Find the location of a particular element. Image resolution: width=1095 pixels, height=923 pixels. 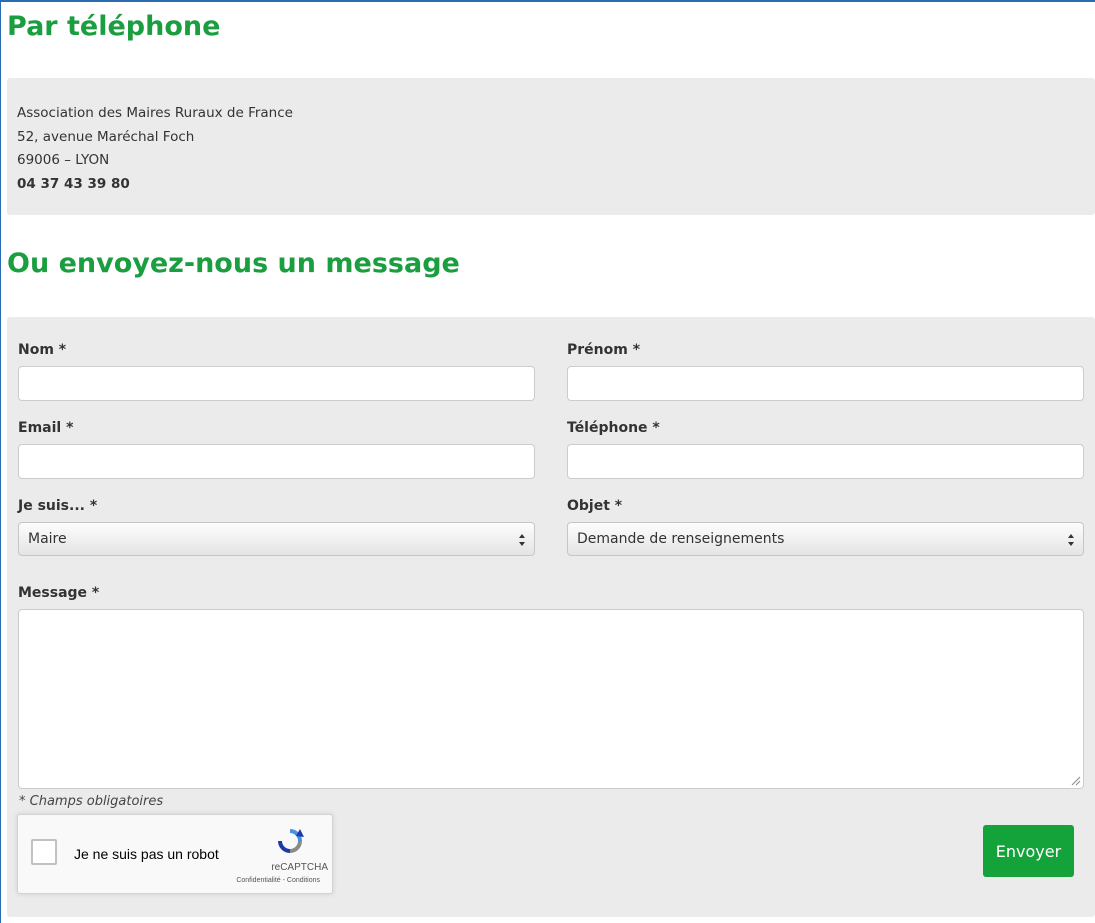

objet-label: Objet * is located at coordinates (595, 506).